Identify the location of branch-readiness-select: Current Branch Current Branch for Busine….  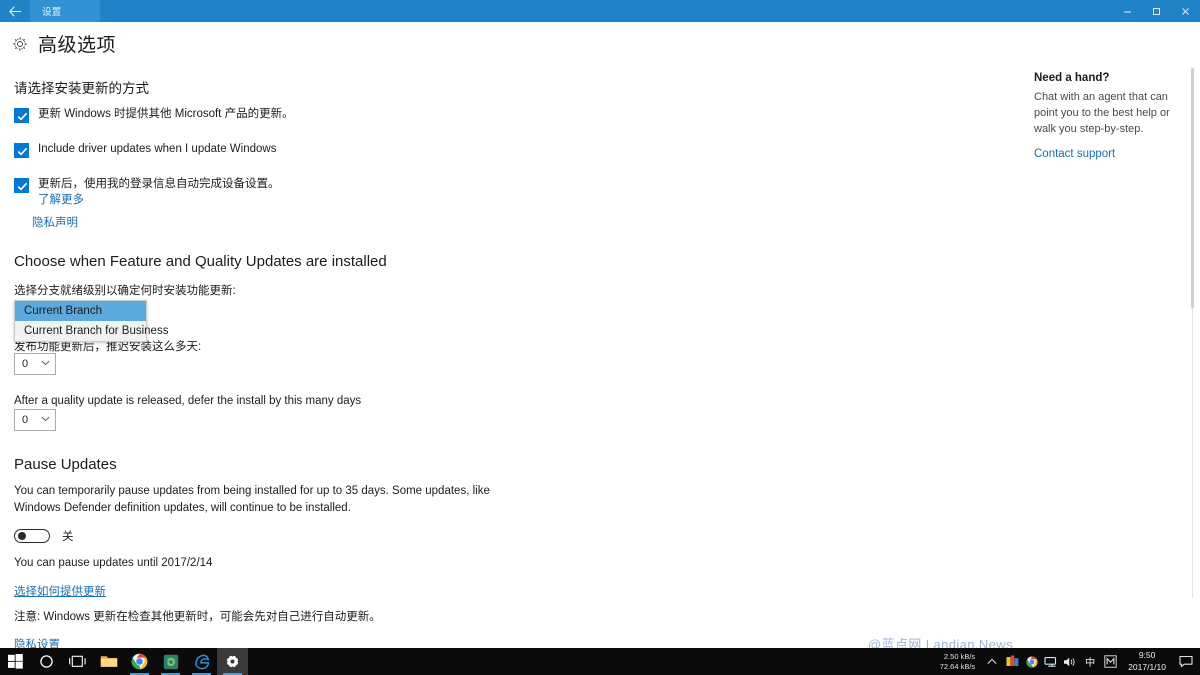
(91, 321).